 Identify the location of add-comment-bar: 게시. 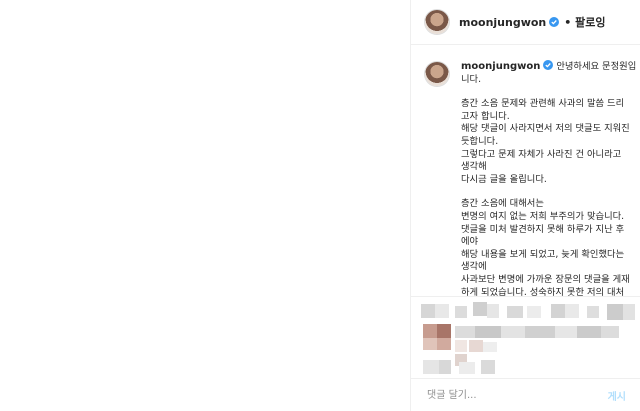
(525, 394).